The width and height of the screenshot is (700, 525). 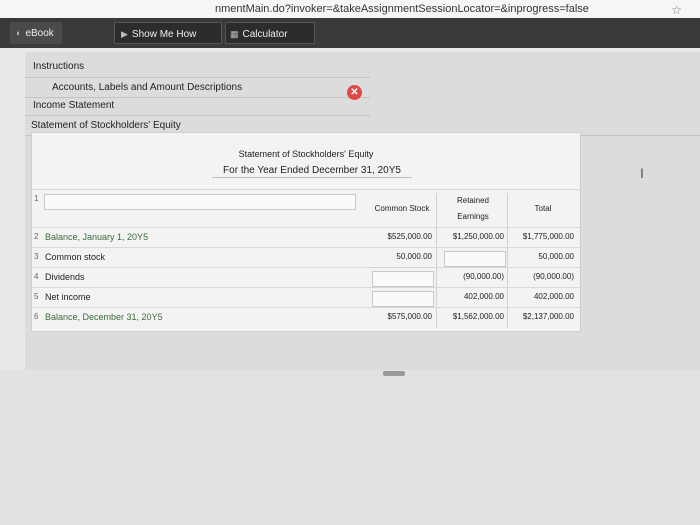 I want to click on table-row: 1, so click(x=306, y=208).